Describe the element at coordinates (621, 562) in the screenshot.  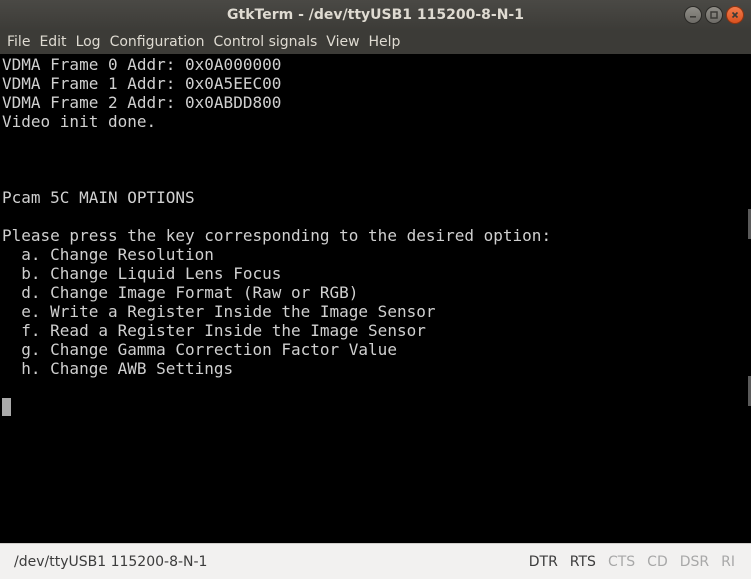
I see `signal-cts: CTS` at that location.